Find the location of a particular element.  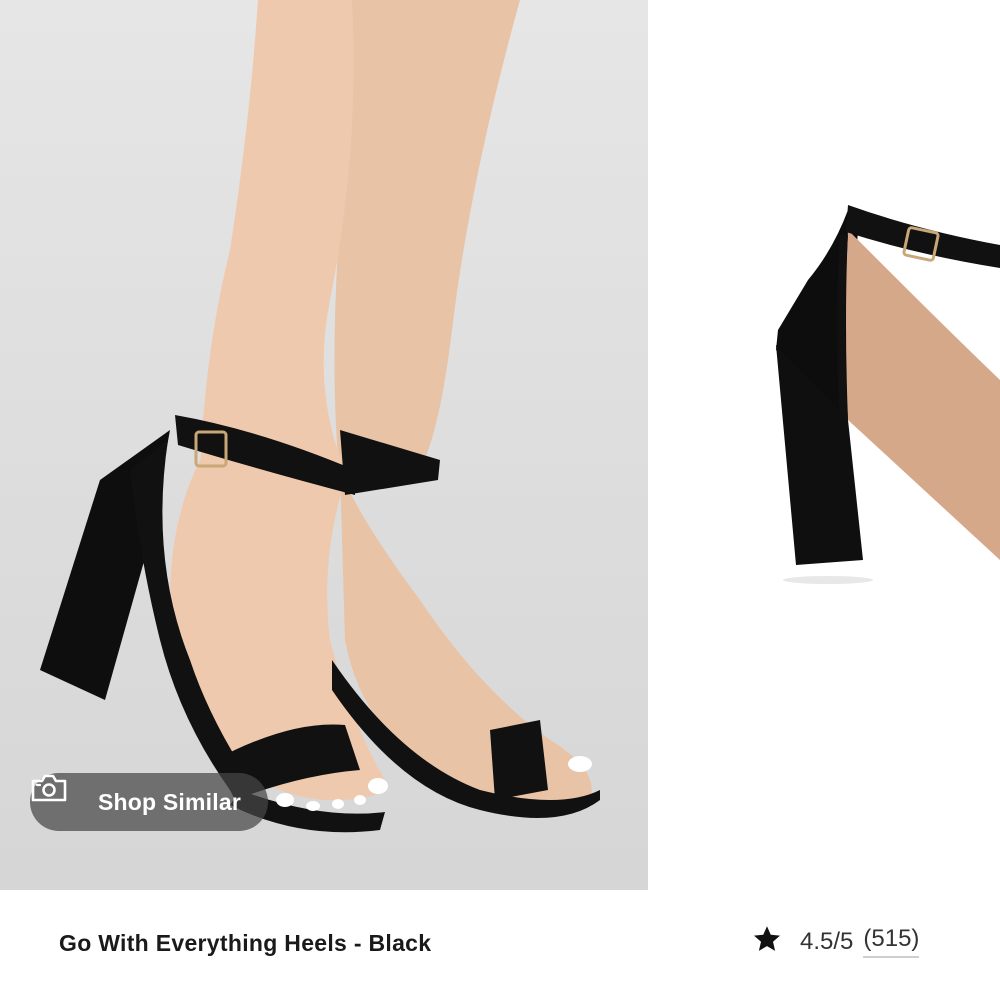

rating-score: 4.5/5 is located at coordinates (827, 941).